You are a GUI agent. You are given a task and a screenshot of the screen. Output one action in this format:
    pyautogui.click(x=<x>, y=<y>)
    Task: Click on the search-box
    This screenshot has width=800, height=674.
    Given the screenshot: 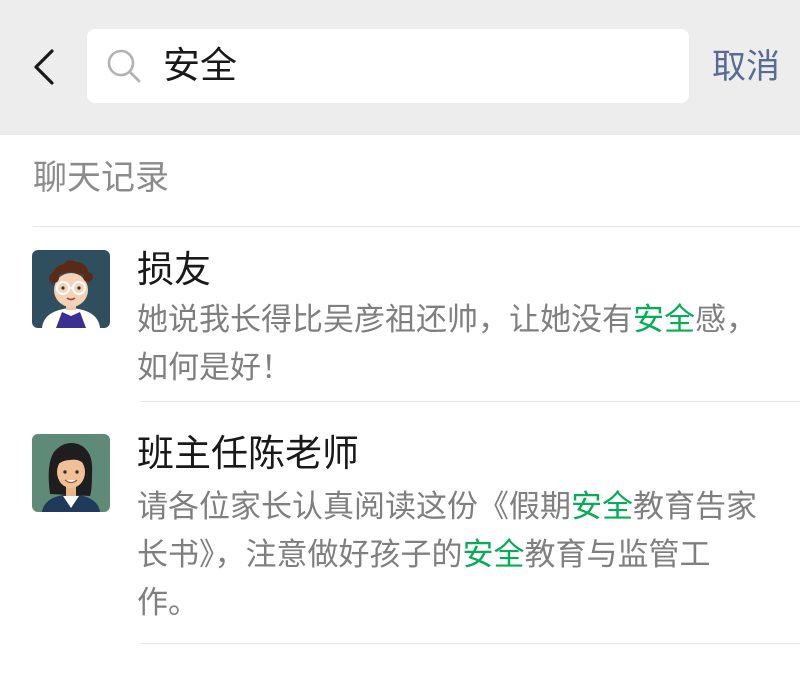 What is the action you would take?
    pyautogui.click(x=388, y=66)
    